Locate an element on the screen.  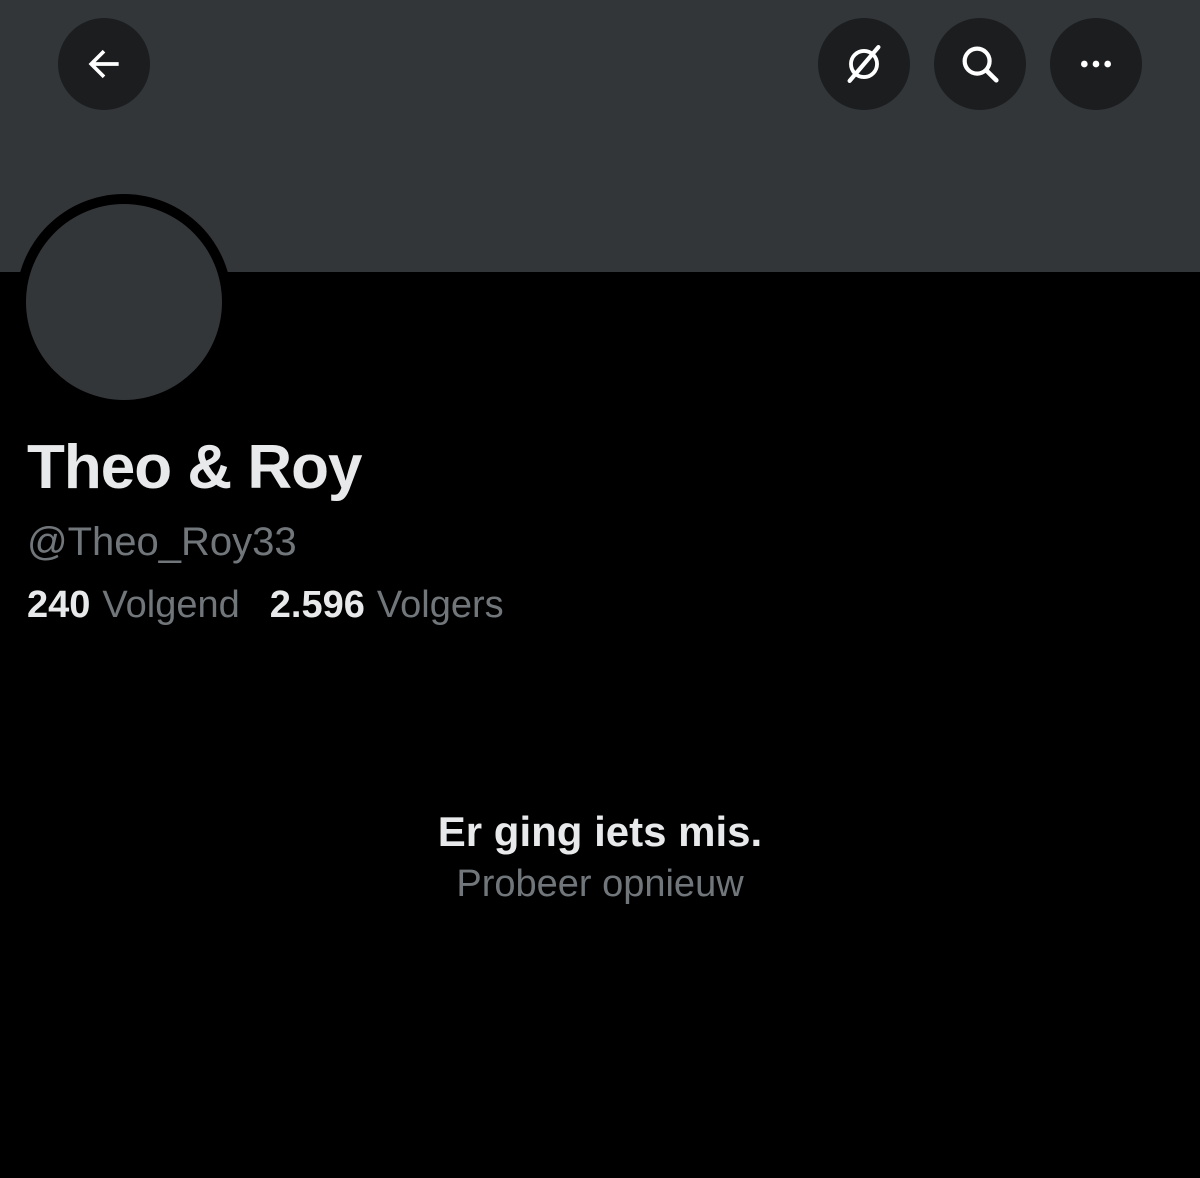
retry-link: Probeer opnieuw is located at coordinates (600, 884).